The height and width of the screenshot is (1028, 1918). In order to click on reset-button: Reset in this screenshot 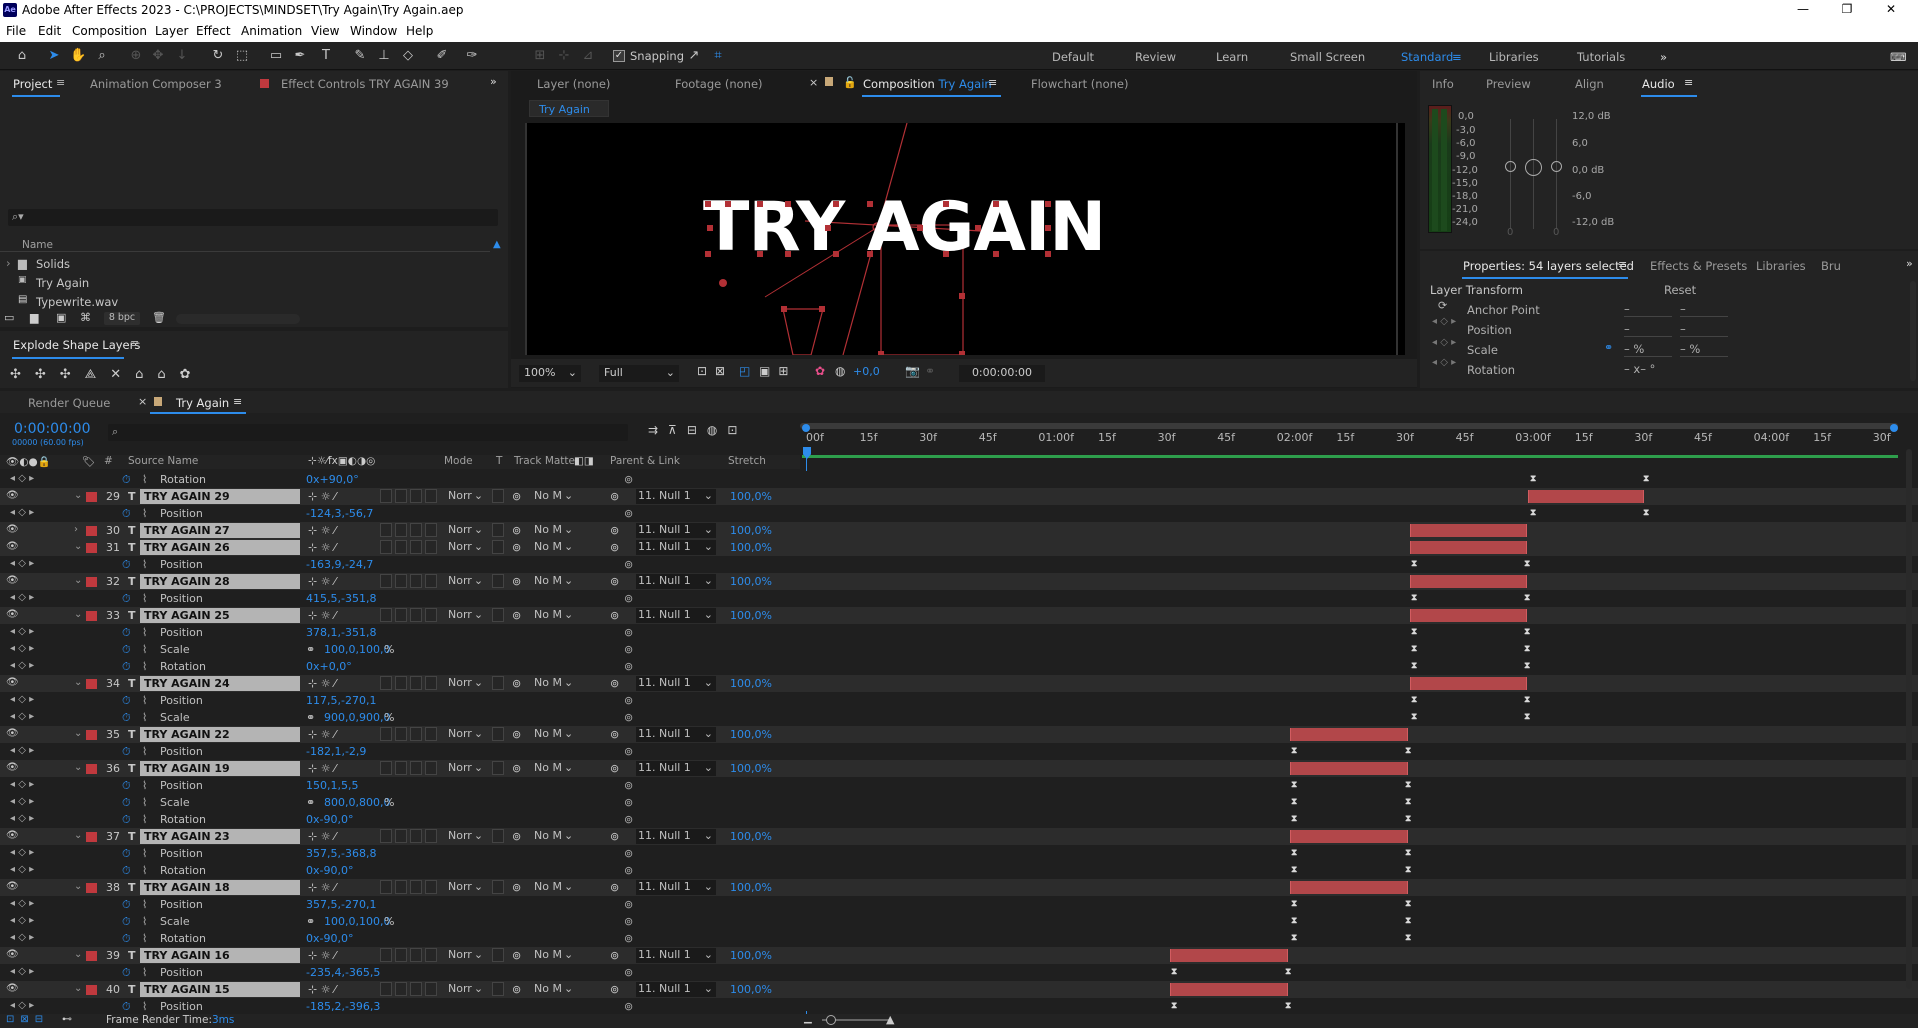, I will do `click(1680, 290)`.